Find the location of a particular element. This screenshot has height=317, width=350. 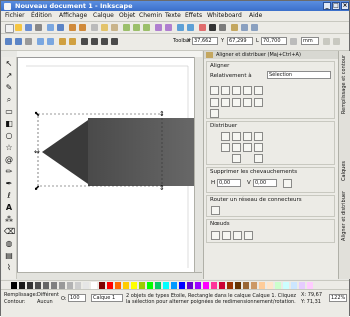

close-icon: × is located at coordinates (345, 6).